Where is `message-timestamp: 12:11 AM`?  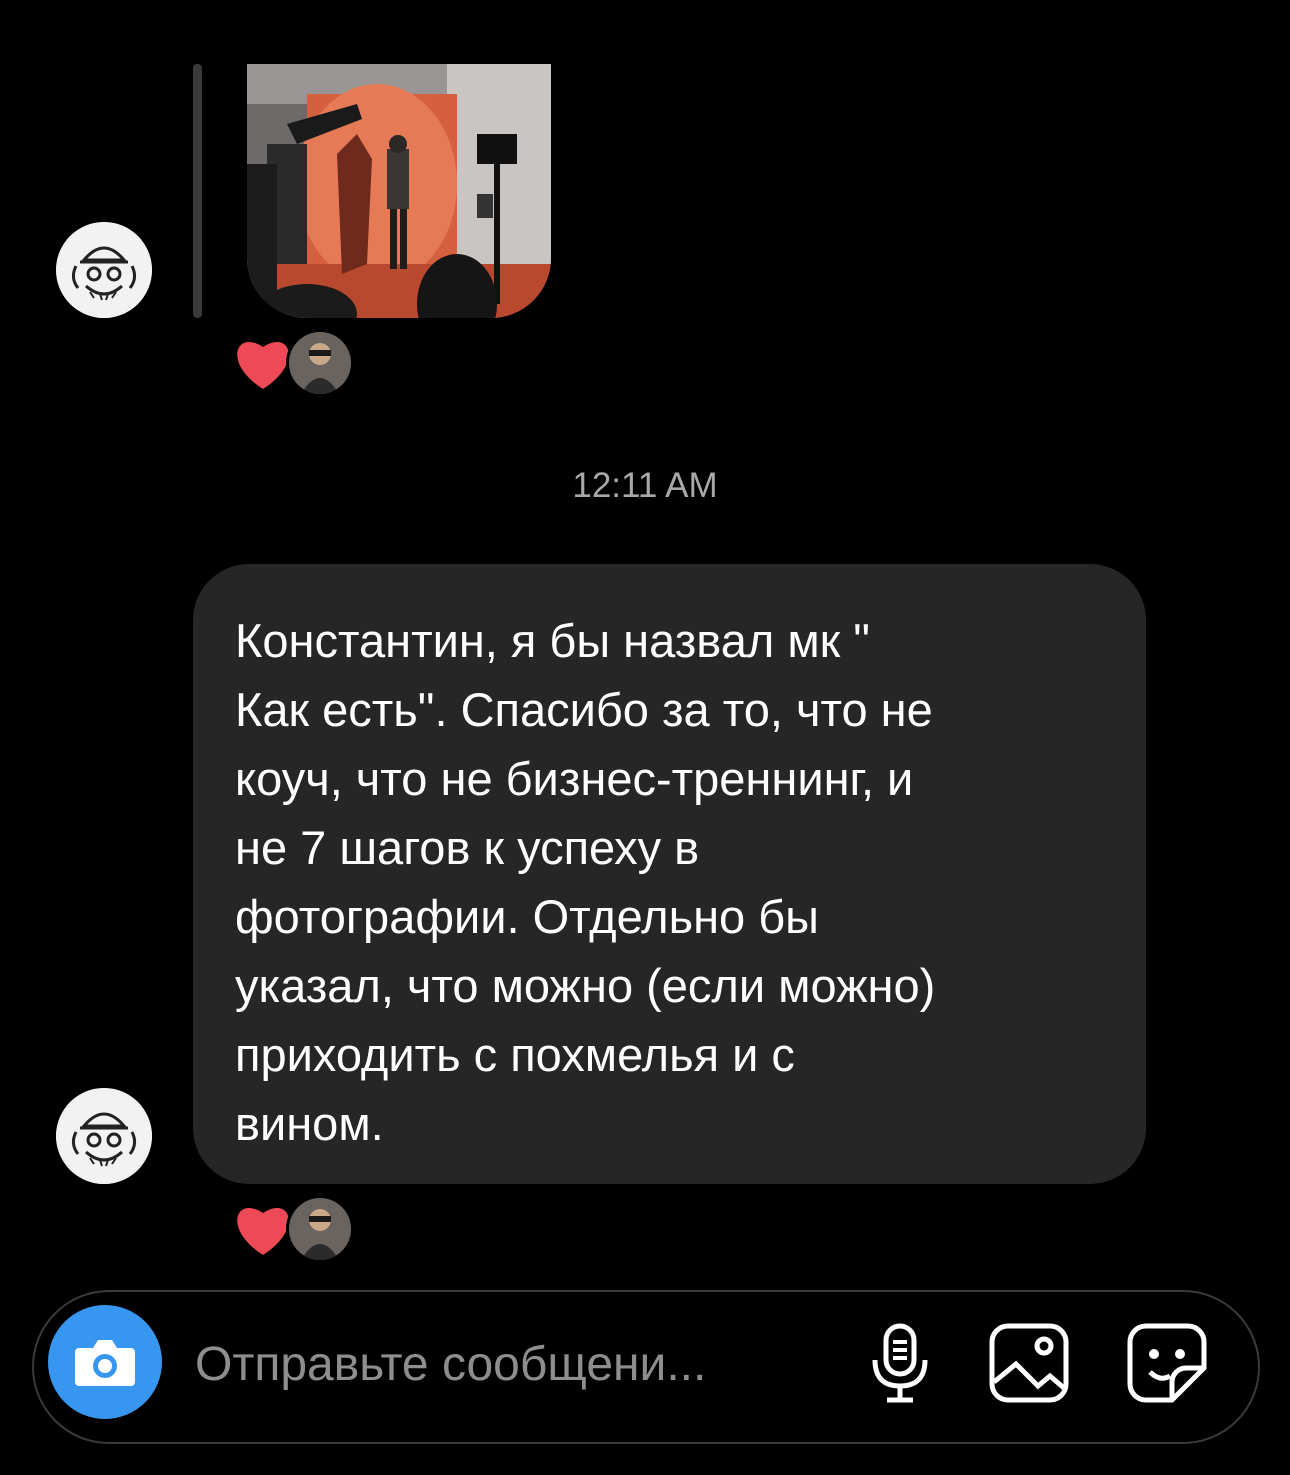
message-timestamp: 12:11 AM is located at coordinates (645, 485).